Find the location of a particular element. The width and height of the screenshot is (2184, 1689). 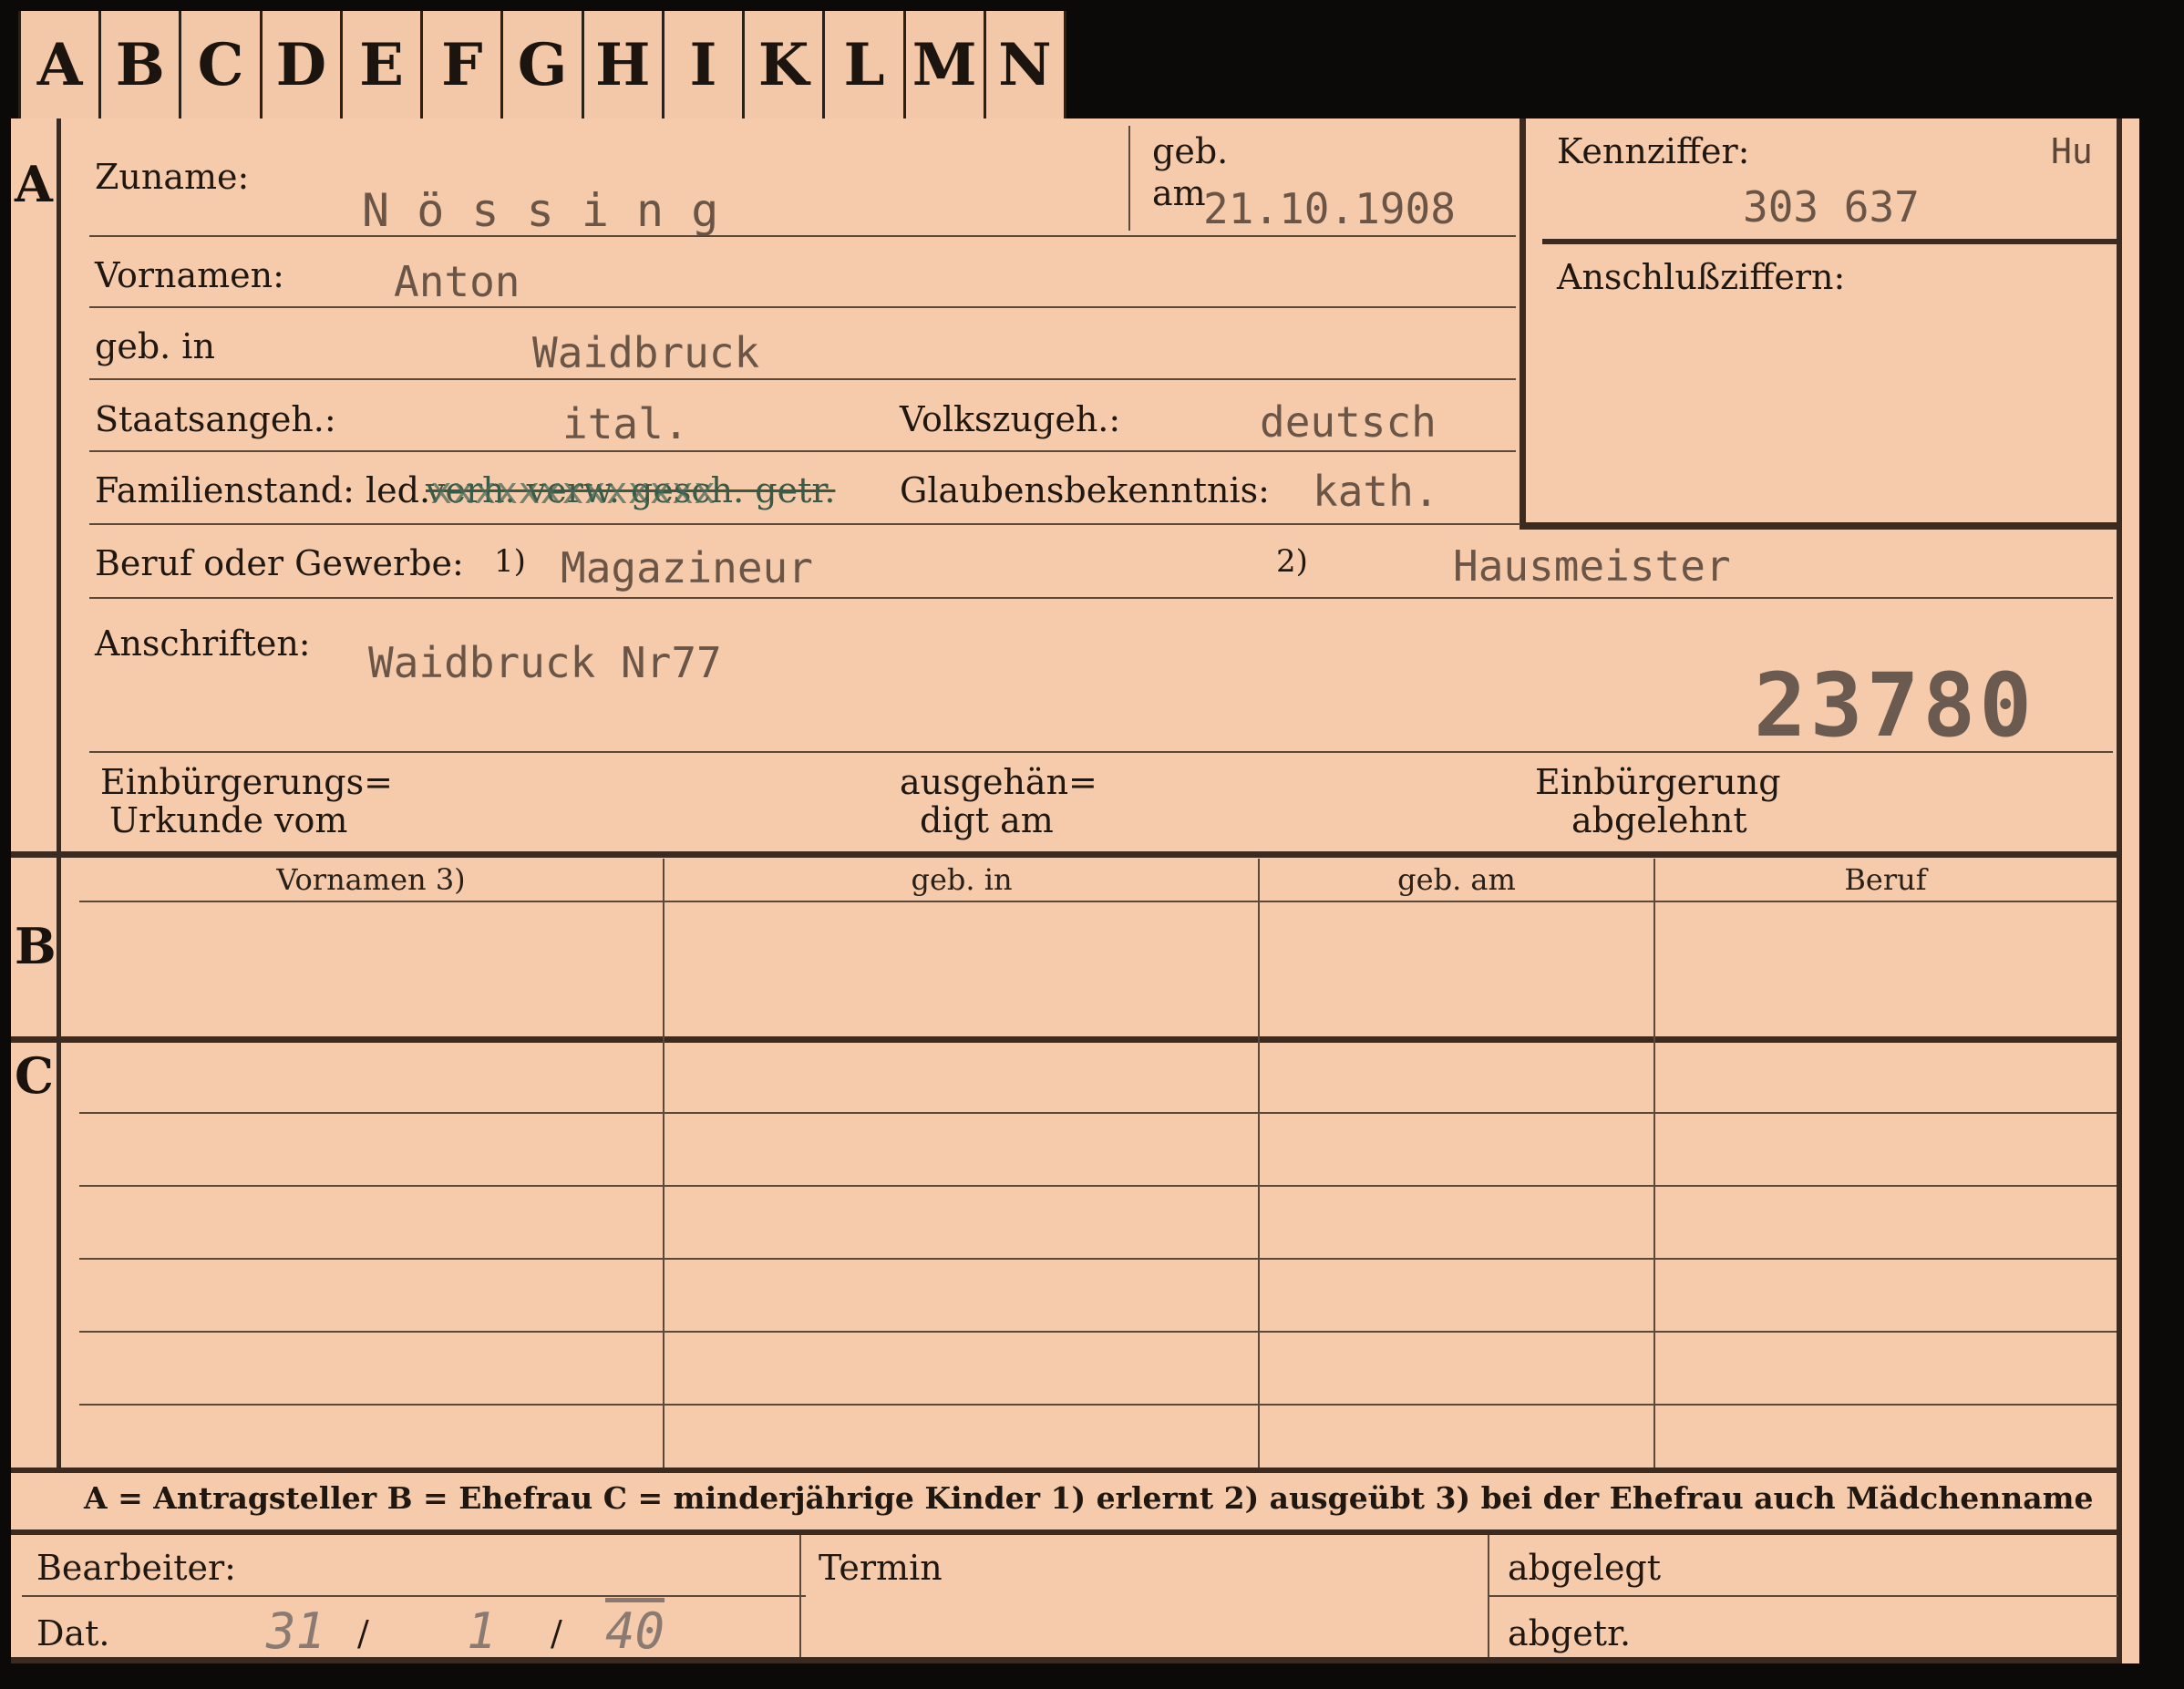

zuname-value: N ö s s i n g is located at coordinates (540, 210).